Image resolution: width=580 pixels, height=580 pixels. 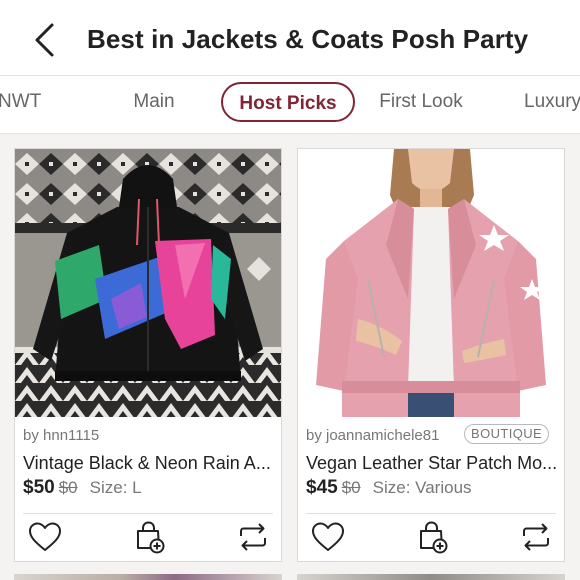 I want to click on tab-main: Main, so click(x=154, y=102).